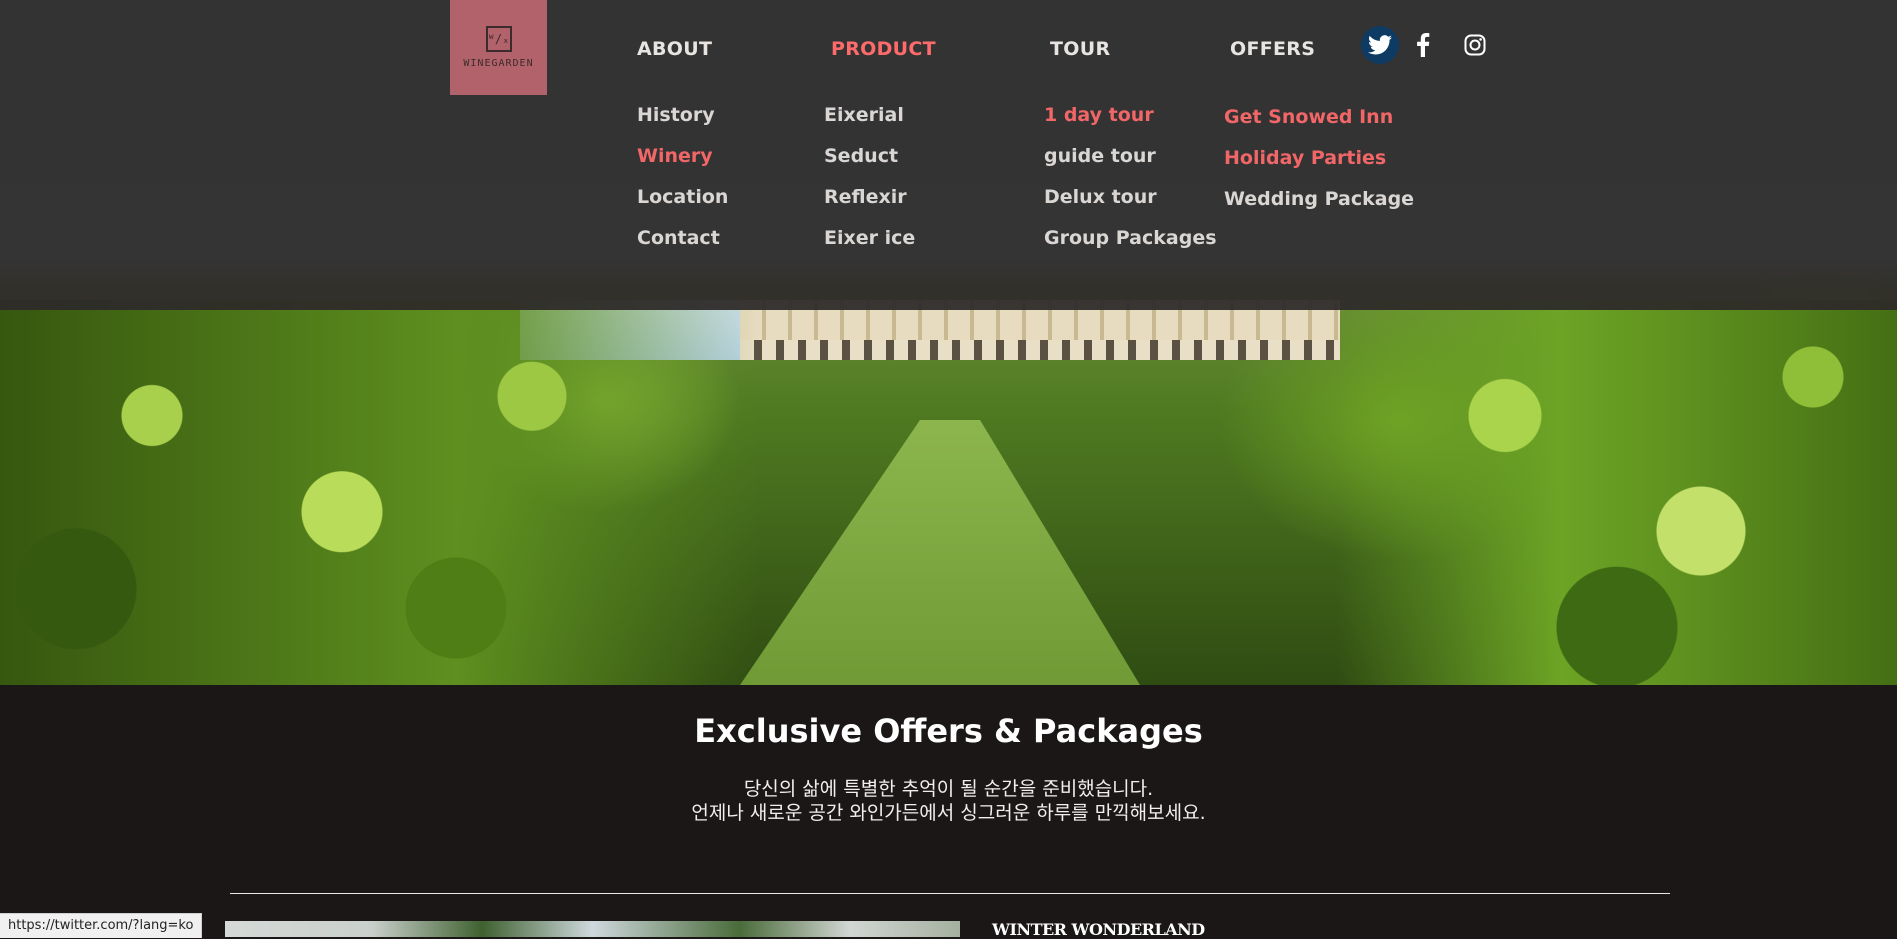 This screenshot has width=1897, height=939. I want to click on nav-tour: TOUR, so click(1080, 49).